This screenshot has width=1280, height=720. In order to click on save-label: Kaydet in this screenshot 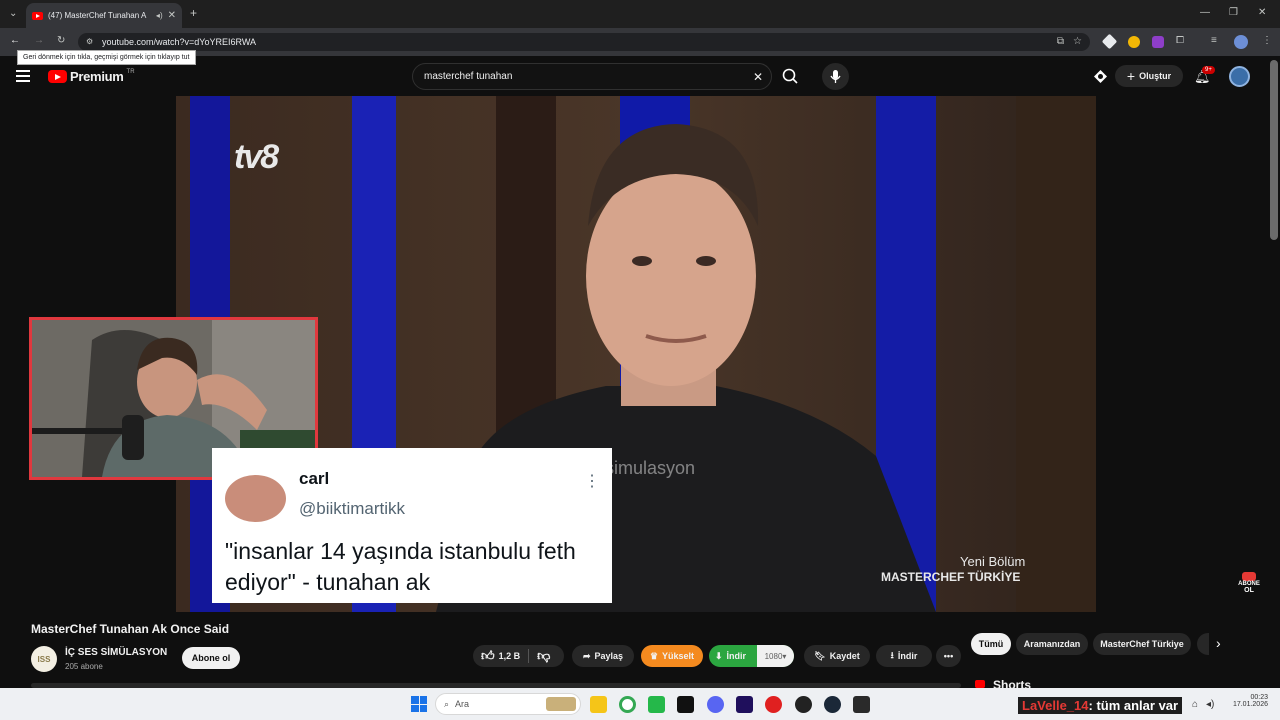, I will do `click(844, 656)`.